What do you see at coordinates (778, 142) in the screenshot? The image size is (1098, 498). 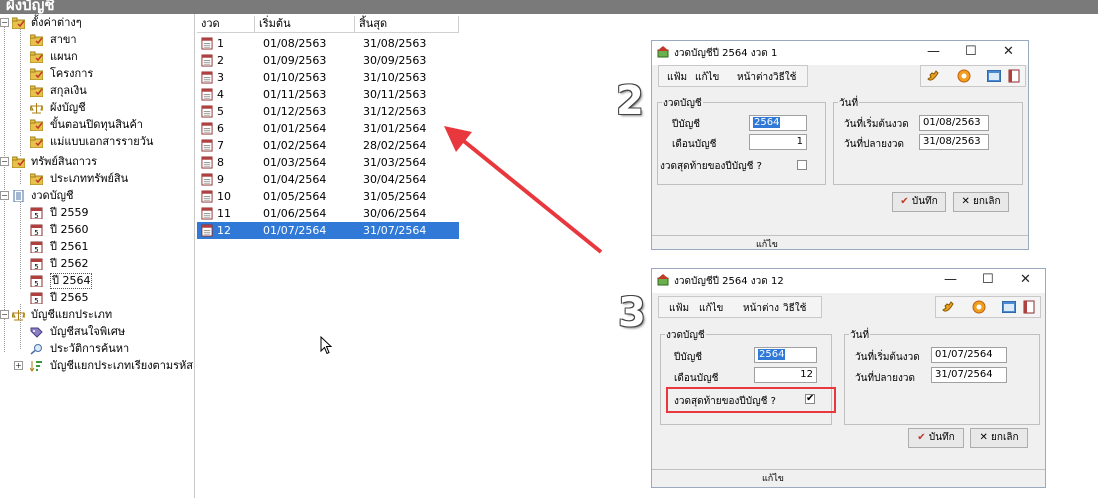 I see `month-field: 1` at bounding box center [778, 142].